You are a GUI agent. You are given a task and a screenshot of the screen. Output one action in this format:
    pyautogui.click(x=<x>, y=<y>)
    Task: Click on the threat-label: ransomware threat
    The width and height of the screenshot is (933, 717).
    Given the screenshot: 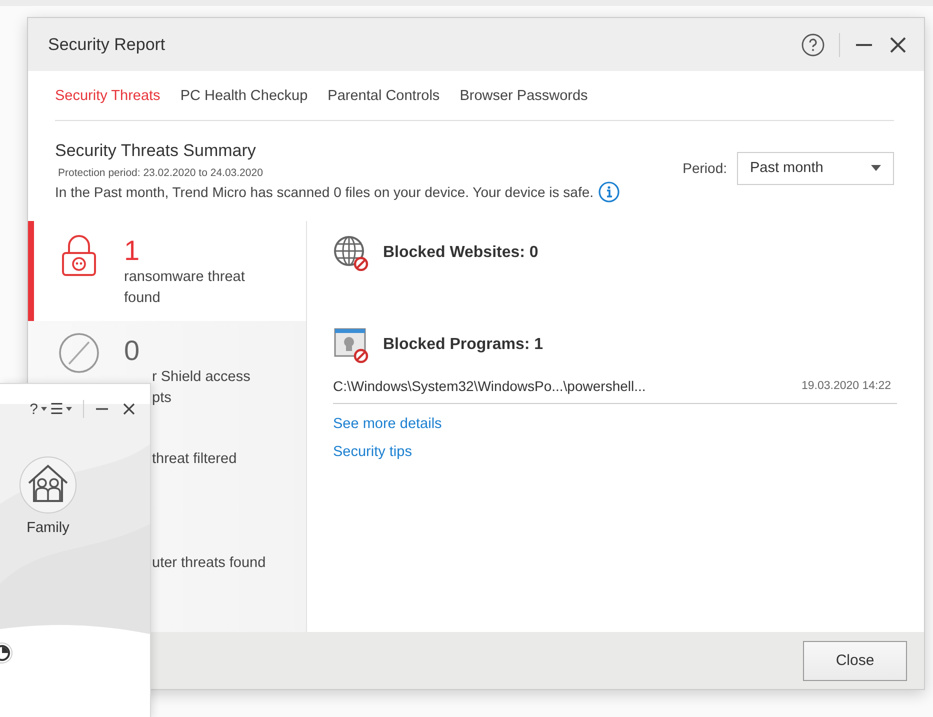 What is the action you would take?
    pyautogui.click(x=184, y=277)
    